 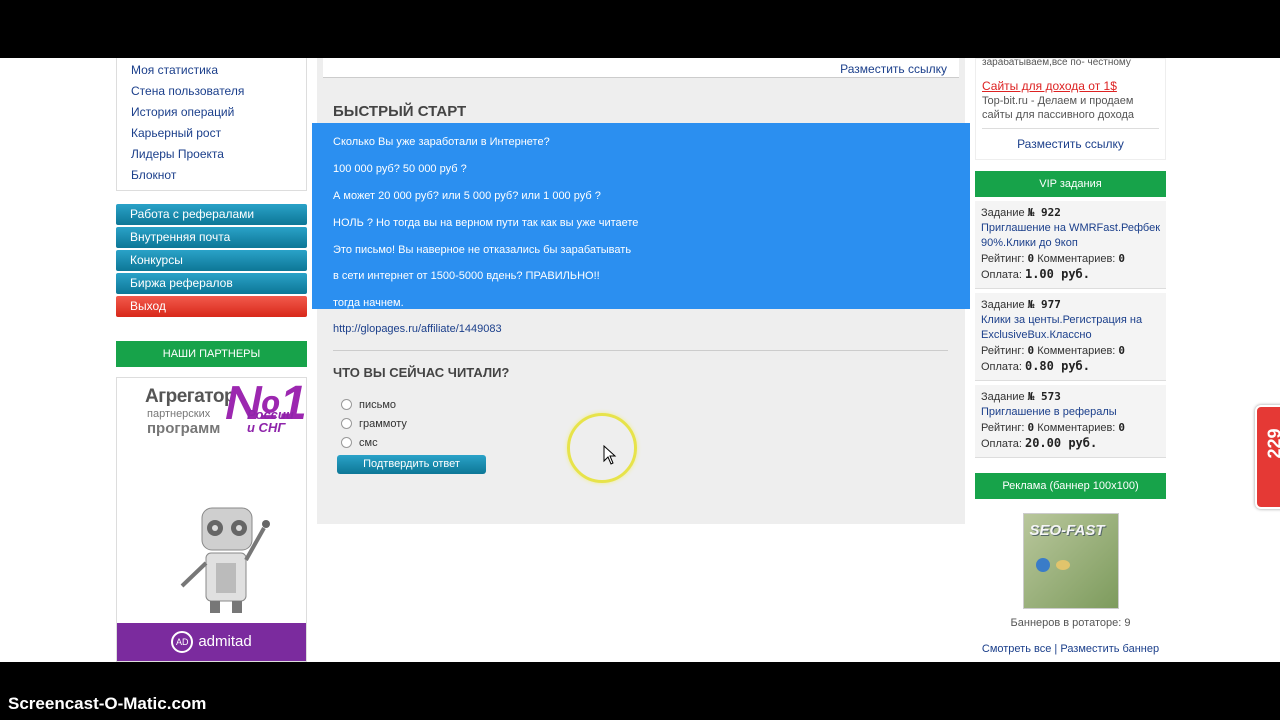 What do you see at coordinates (1061, 443) in the screenshot?
I see `pay-value: 20.00 руб.` at bounding box center [1061, 443].